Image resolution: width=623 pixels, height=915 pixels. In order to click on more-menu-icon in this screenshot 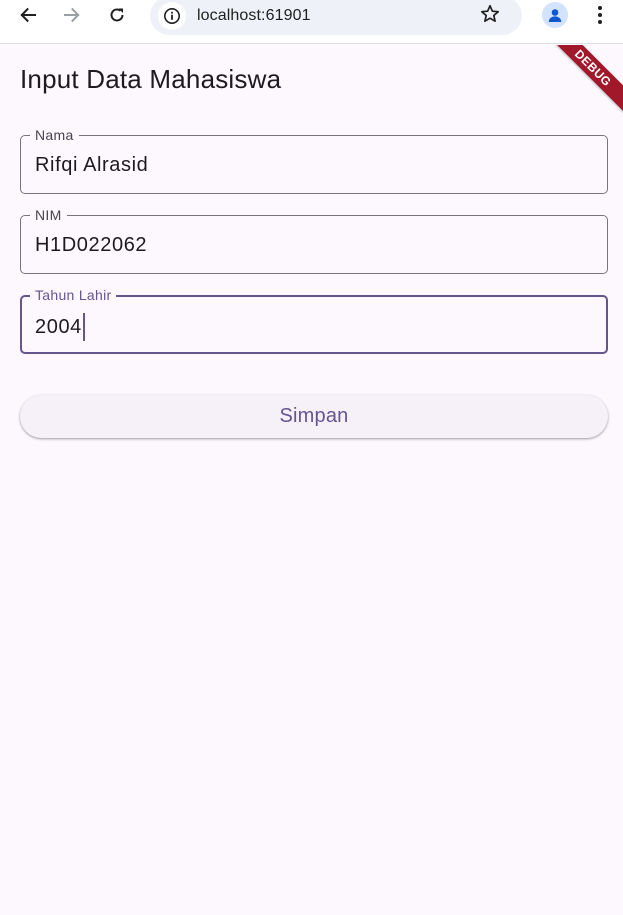, I will do `click(600, 15)`.